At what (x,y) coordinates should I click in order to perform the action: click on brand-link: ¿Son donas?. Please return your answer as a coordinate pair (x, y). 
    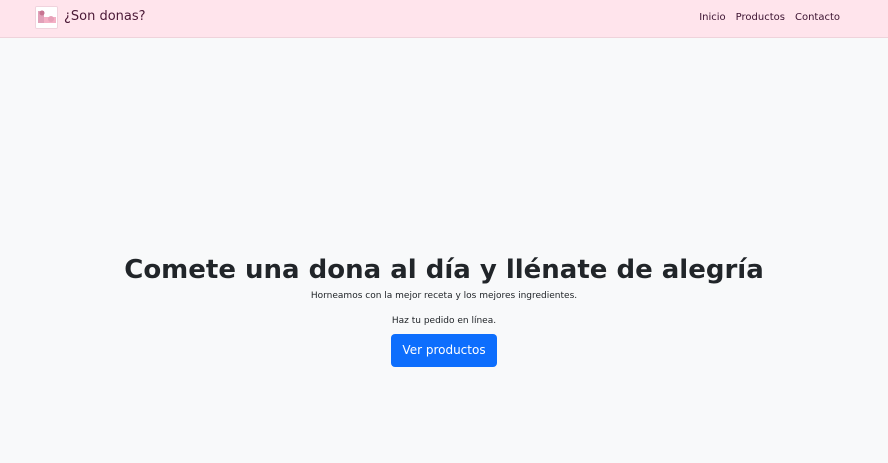
    Looking at the image, I should click on (90, 17).